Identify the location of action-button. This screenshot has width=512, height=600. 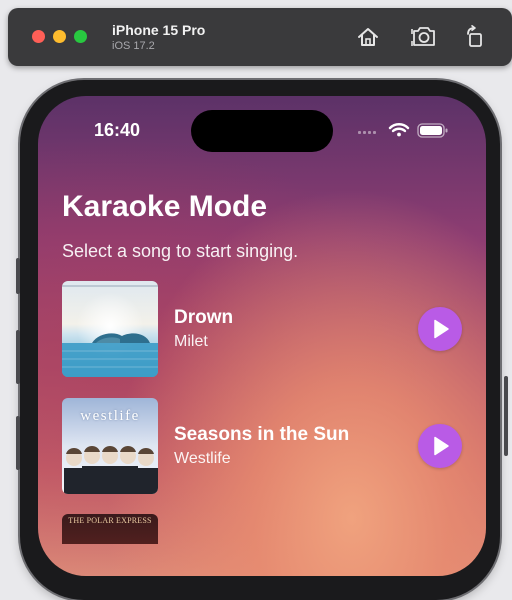
(18, 276).